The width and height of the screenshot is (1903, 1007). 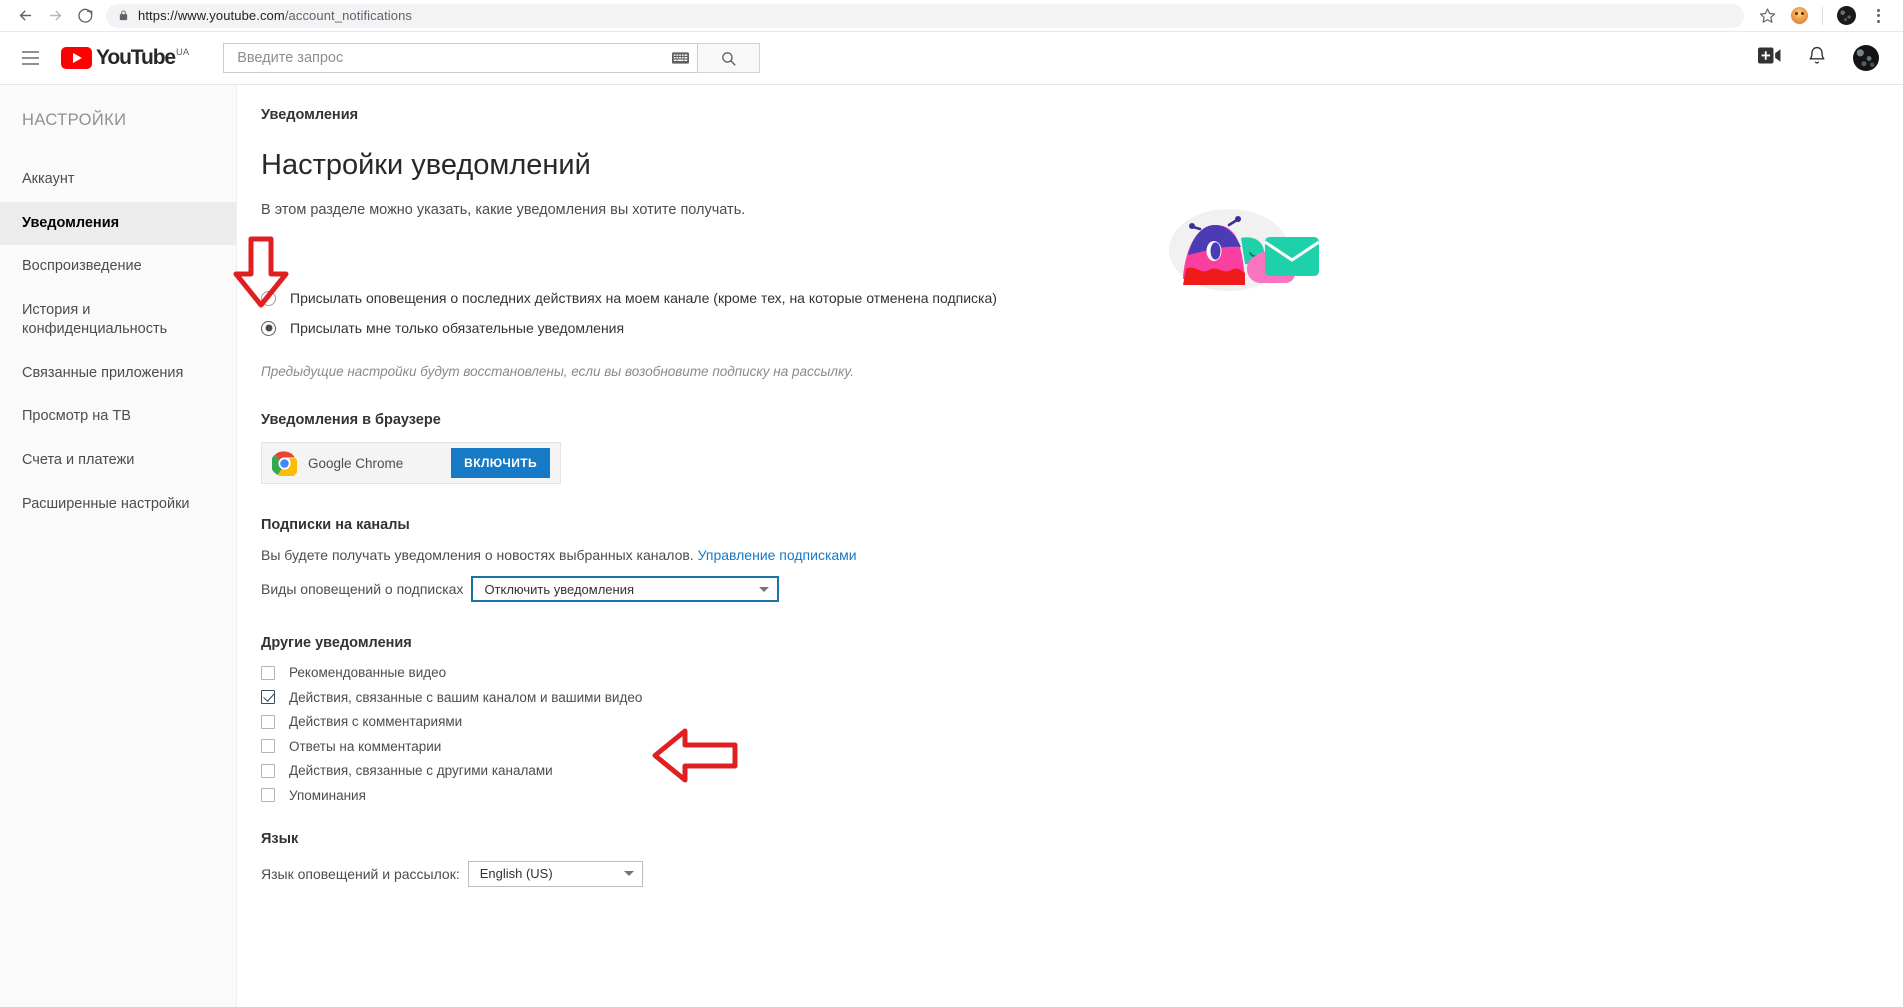 I want to click on subscription-notification-type-dropdown: Отключить уведомления, so click(x=625, y=589).